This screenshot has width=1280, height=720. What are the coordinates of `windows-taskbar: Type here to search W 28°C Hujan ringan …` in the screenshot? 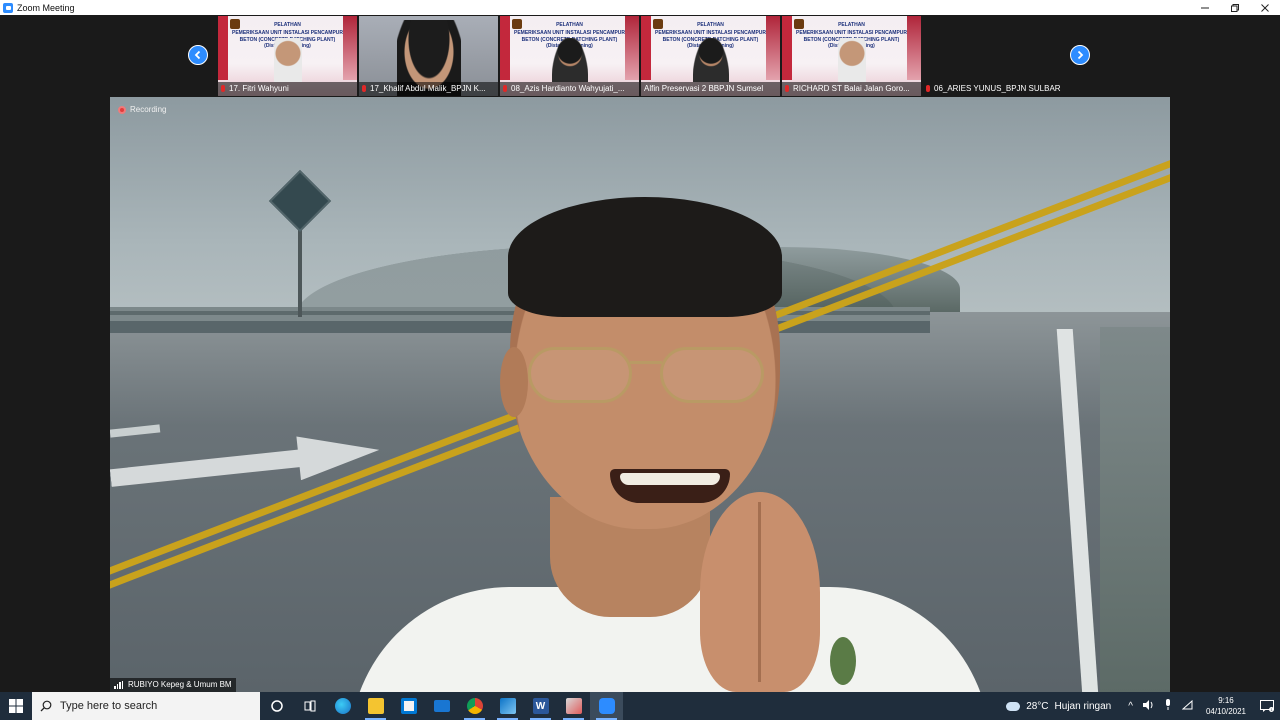 It's located at (640, 706).